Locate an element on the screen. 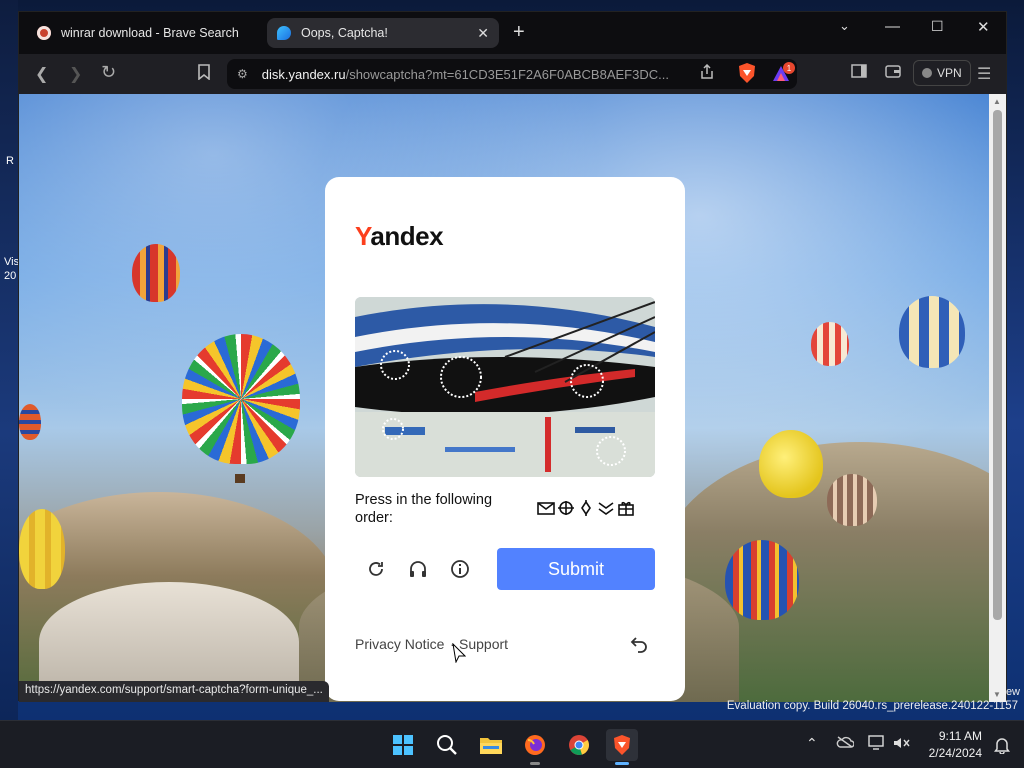 The image size is (1024, 768). tab-brave-search: winrar download - Brave Search is located at coordinates (146, 33).